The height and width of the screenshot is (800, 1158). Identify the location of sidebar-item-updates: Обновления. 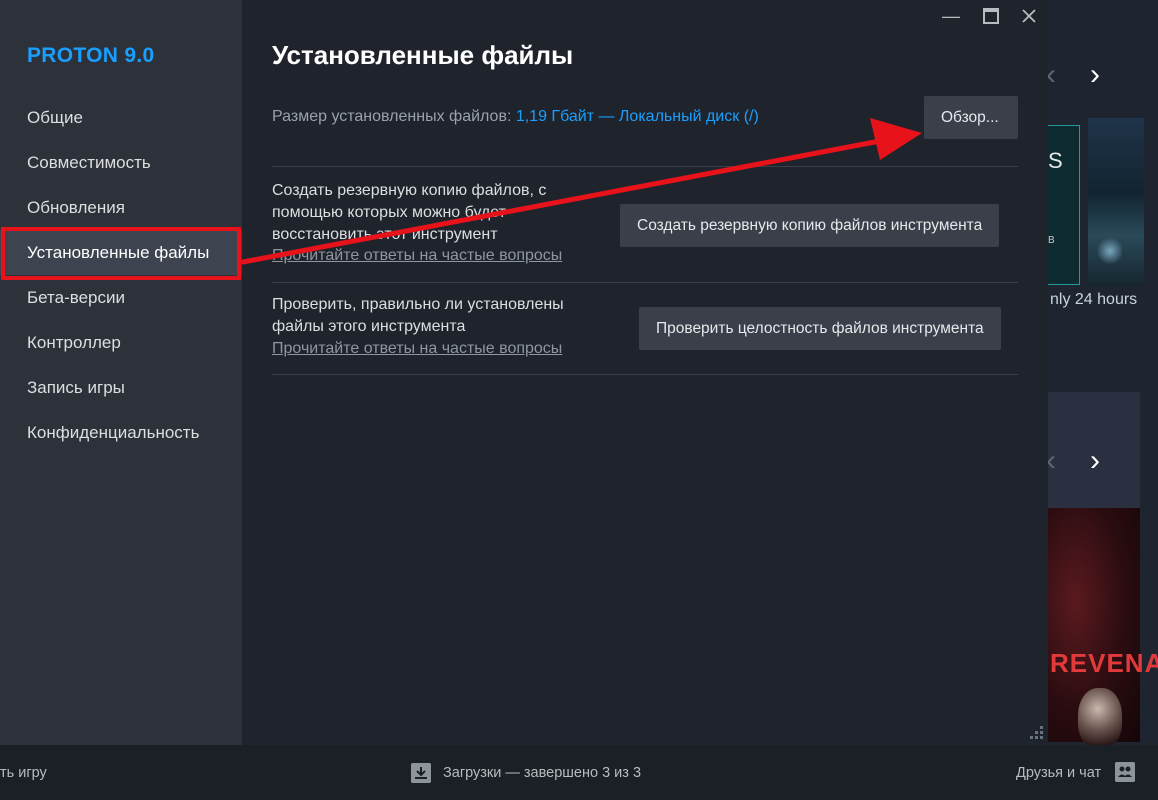
(121, 207).